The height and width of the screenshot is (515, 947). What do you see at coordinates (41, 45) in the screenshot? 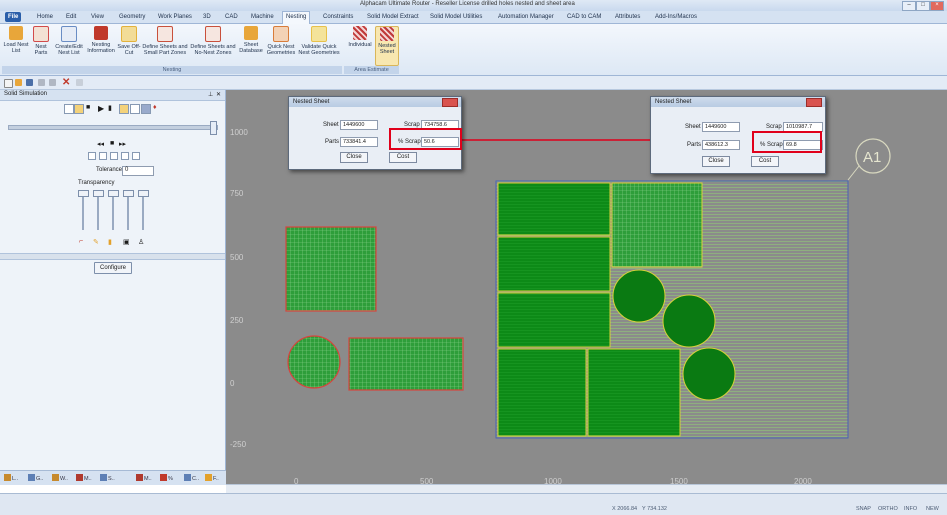
I see `nest-parts-button: Nest Parts` at bounding box center [41, 45].